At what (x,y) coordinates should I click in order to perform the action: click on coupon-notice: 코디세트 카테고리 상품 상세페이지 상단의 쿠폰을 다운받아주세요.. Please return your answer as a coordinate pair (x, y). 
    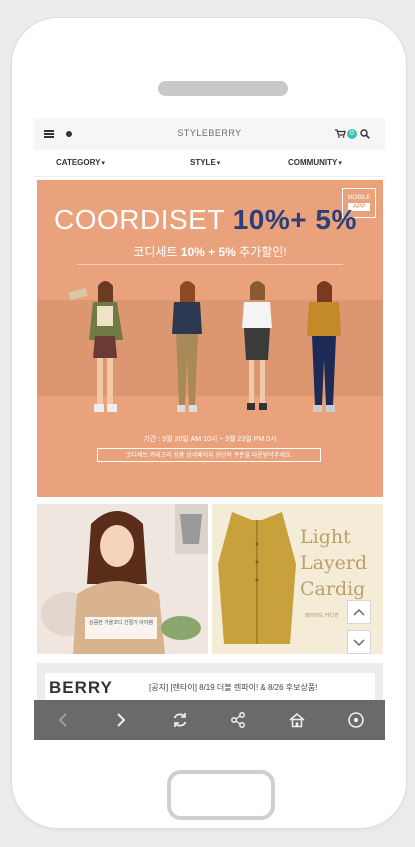
    Looking at the image, I should click on (209, 455).